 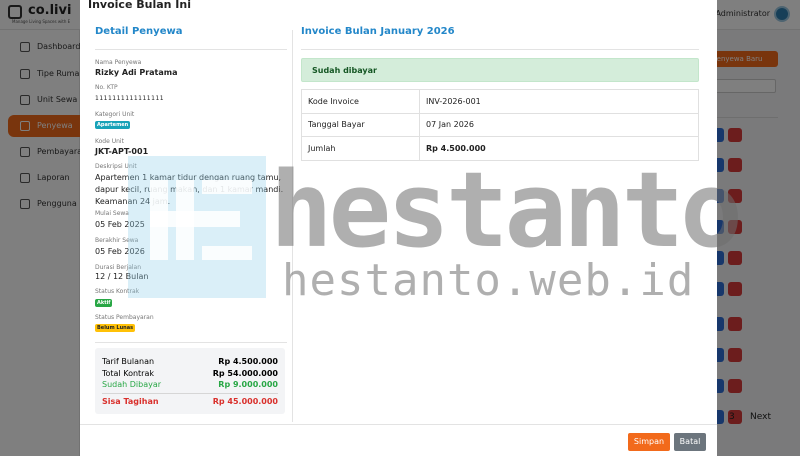 I want to click on paid-row: Sudah Dibayar Rp 9.000.000, so click(x=190, y=386).